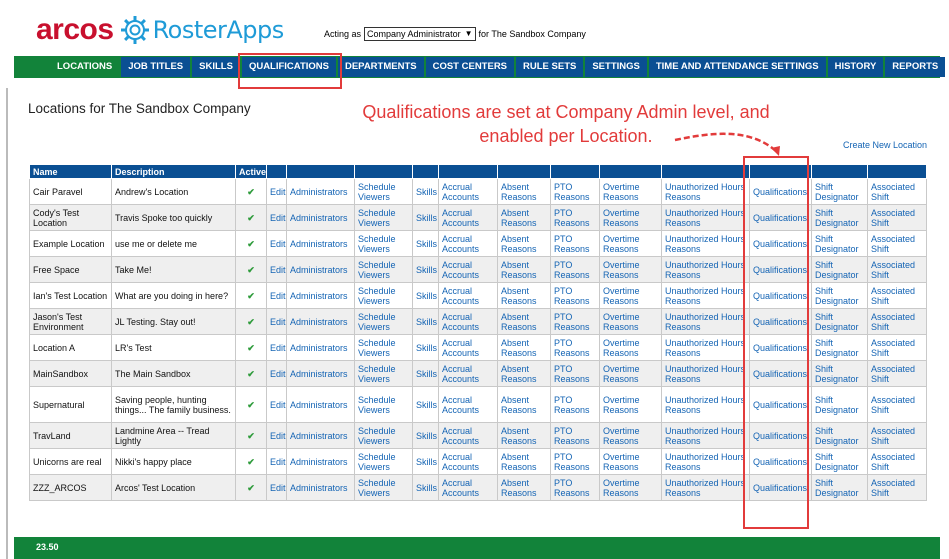  I want to click on tab-rule-sets: RULE SETS, so click(550, 67).